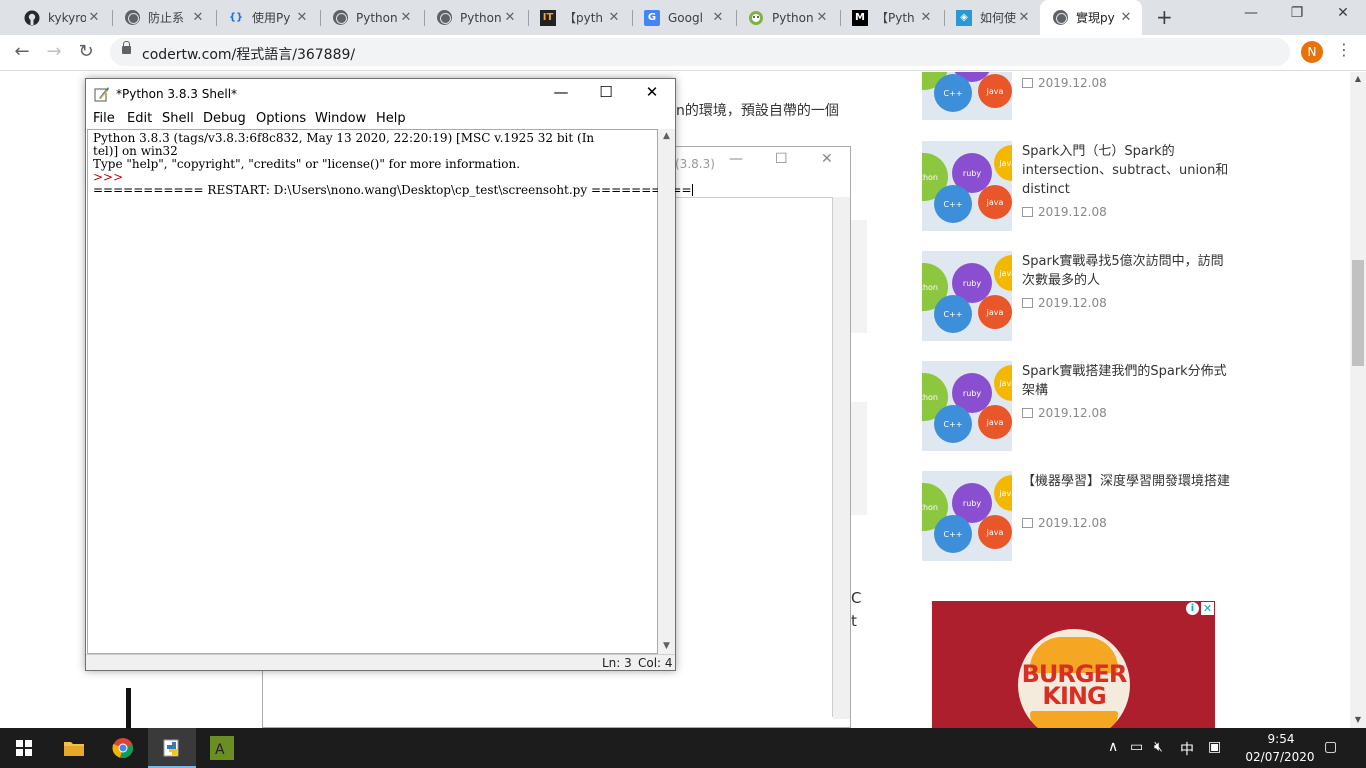  What do you see at coordinates (1344, 49) in the screenshot?
I see `menu-icon: ⋮` at bounding box center [1344, 49].